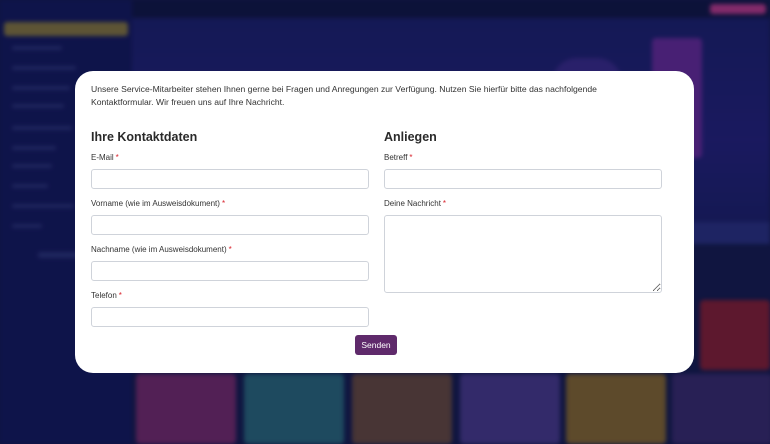 The width and height of the screenshot is (770, 444). What do you see at coordinates (230, 179) in the screenshot?
I see `email-input` at bounding box center [230, 179].